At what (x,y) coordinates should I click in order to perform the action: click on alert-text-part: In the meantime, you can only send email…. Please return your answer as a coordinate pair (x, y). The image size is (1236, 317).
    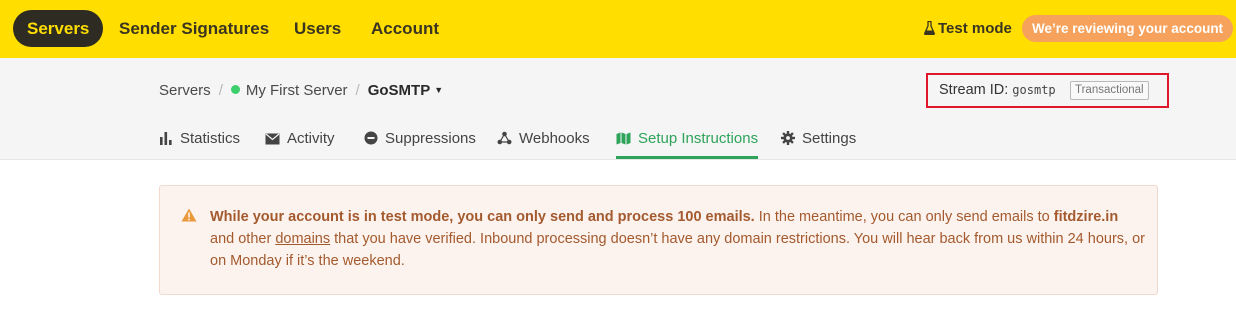
    Looking at the image, I should click on (904, 217).